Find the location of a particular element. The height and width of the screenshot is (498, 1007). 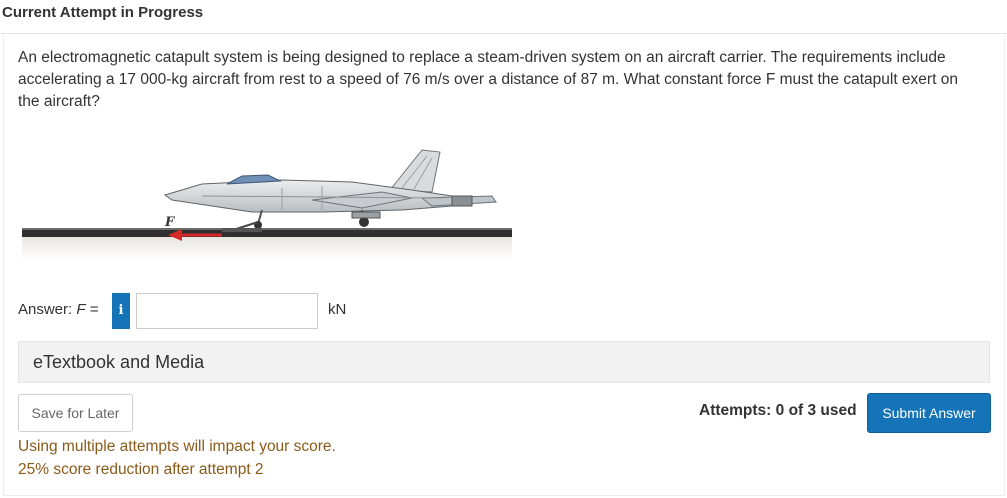

etextbook-label: eTextbook and Media is located at coordinates (119, 362).